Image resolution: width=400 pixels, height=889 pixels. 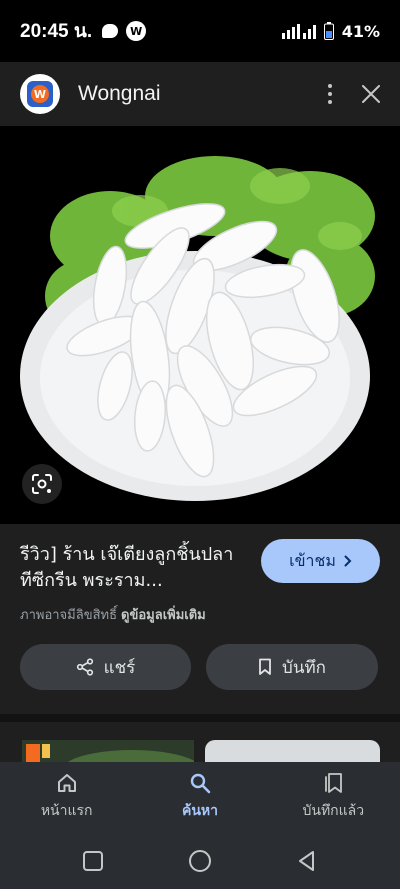 What do you see at coordinates (200, 94) in the screenshot?
I see `app-header: W Wongnai` at bounding box center [200, 94].